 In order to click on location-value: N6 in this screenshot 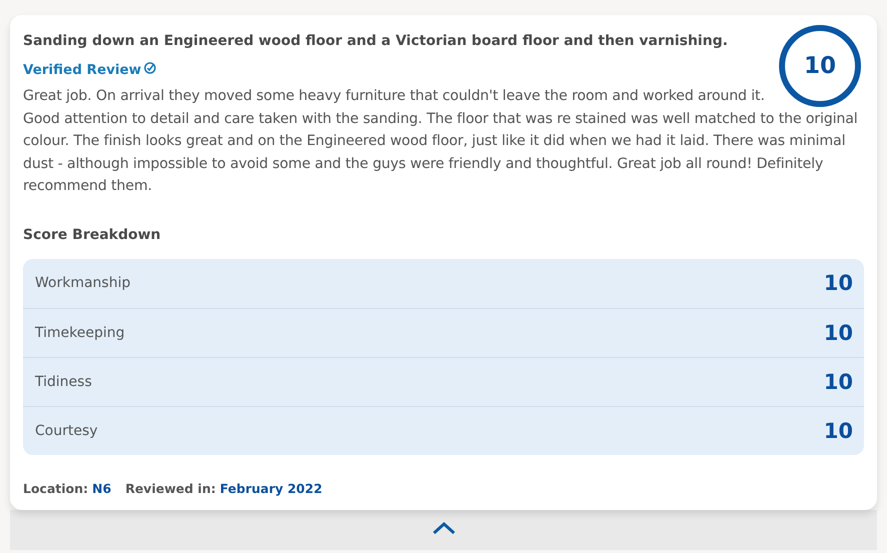, I will do `click(102, 488)`.